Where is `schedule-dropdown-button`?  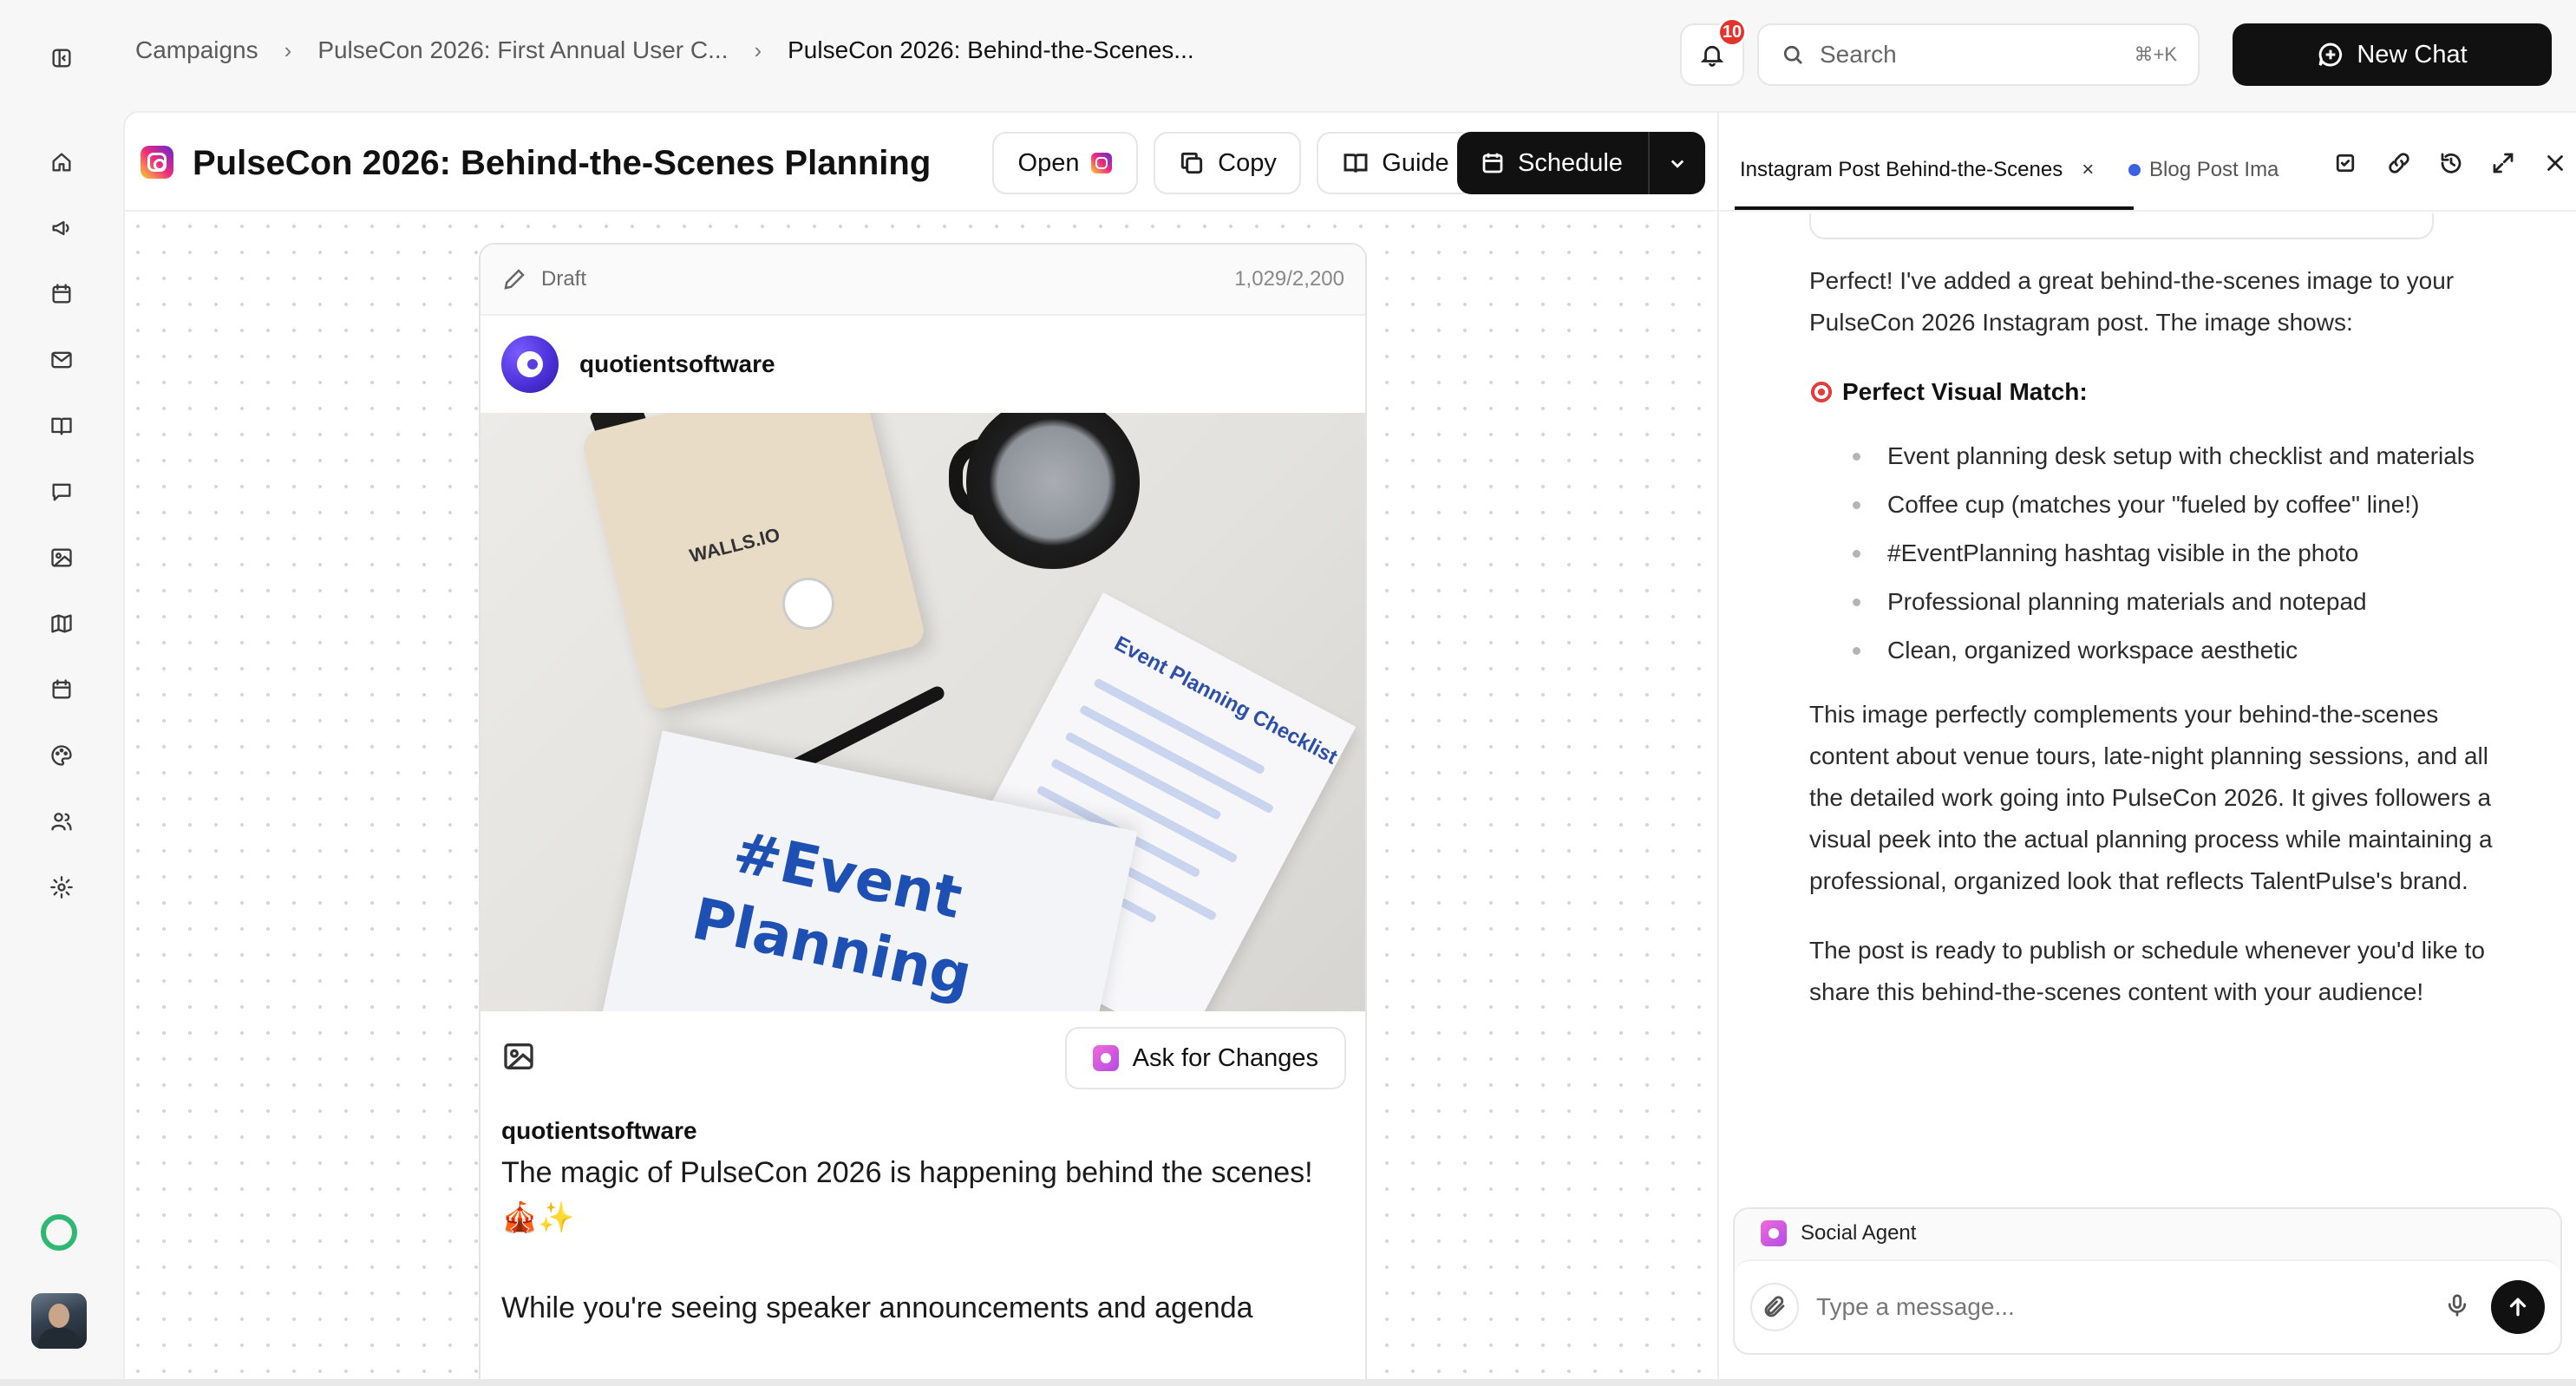
schedule-dropdown-button is located at coordinates (1677, 163).